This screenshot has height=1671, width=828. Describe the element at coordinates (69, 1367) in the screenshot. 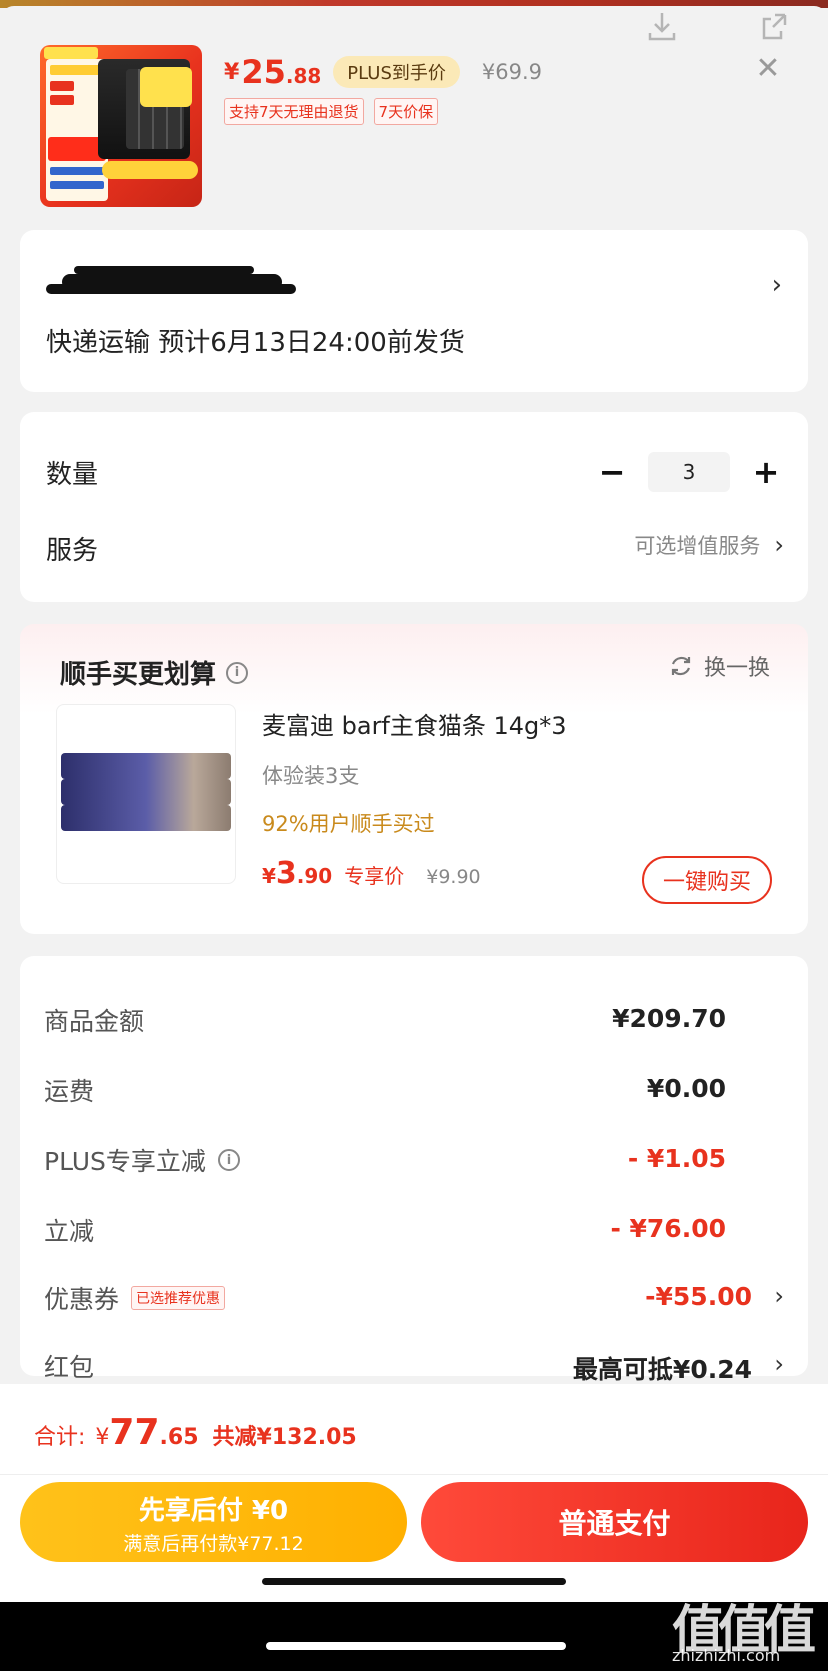

I see `summary-label: 红包` at that location.